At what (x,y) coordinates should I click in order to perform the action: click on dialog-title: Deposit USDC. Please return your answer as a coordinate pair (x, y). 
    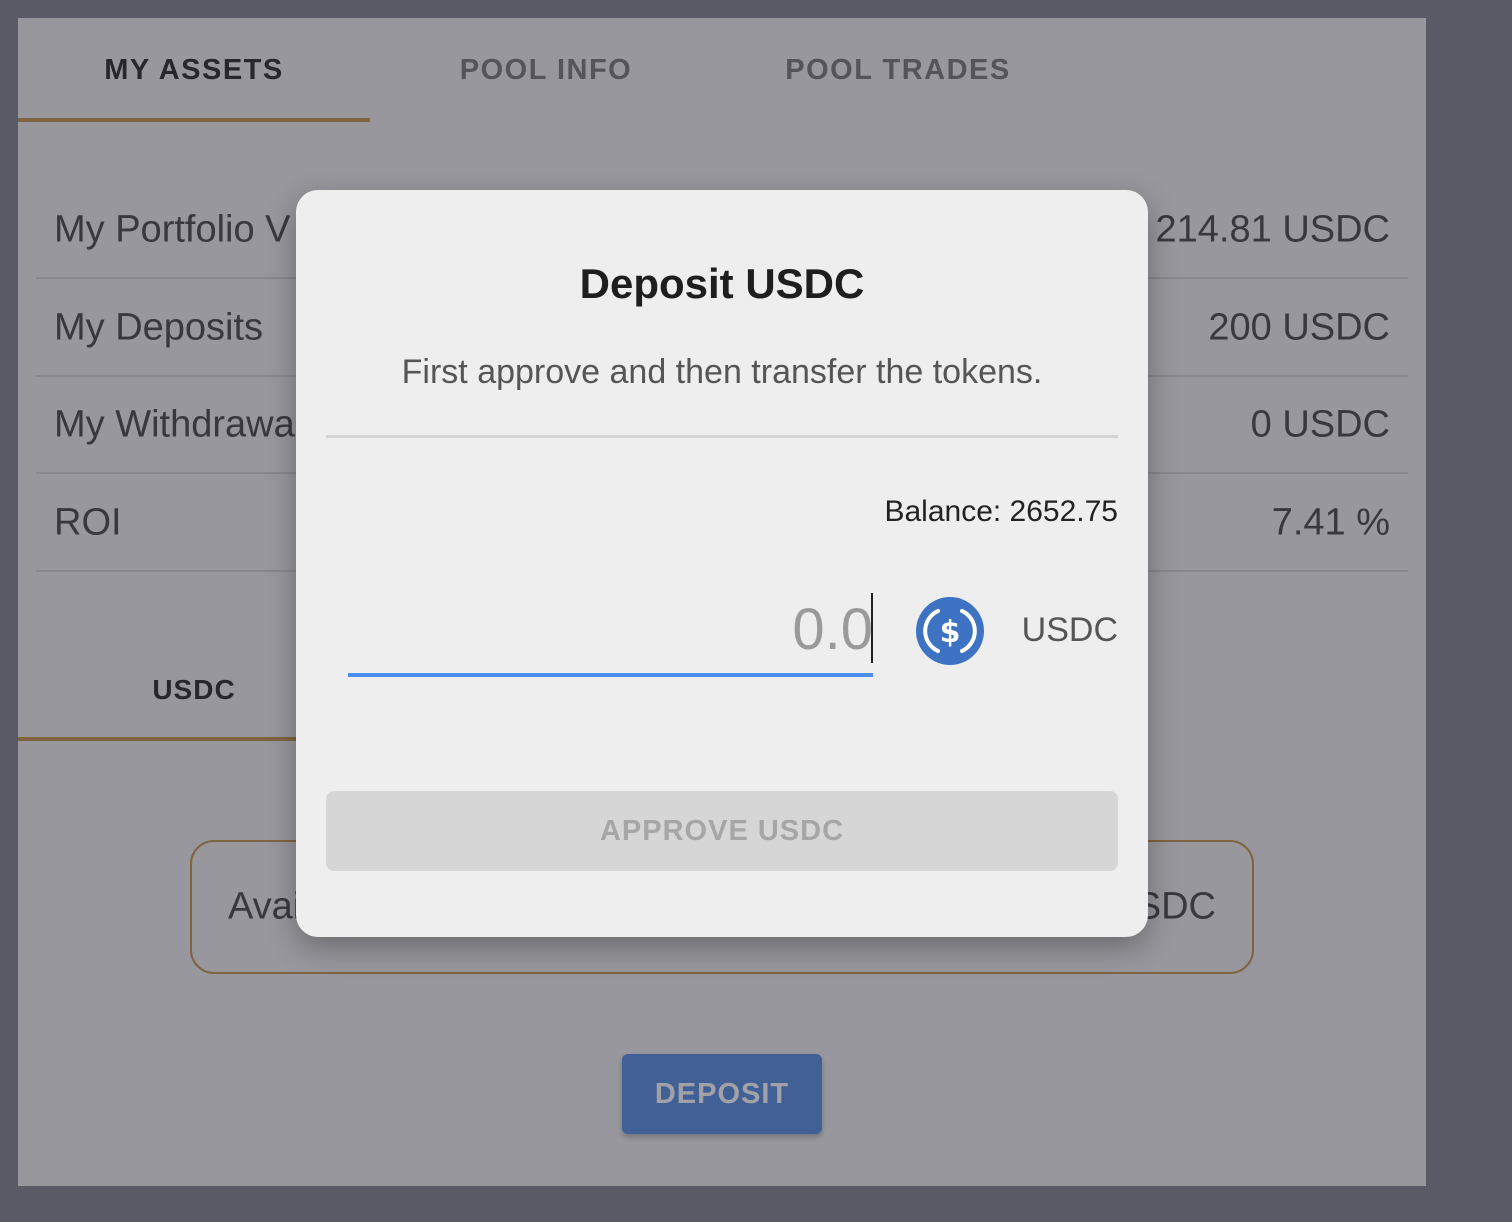
    Looking at the image, I should click on (722, 283).